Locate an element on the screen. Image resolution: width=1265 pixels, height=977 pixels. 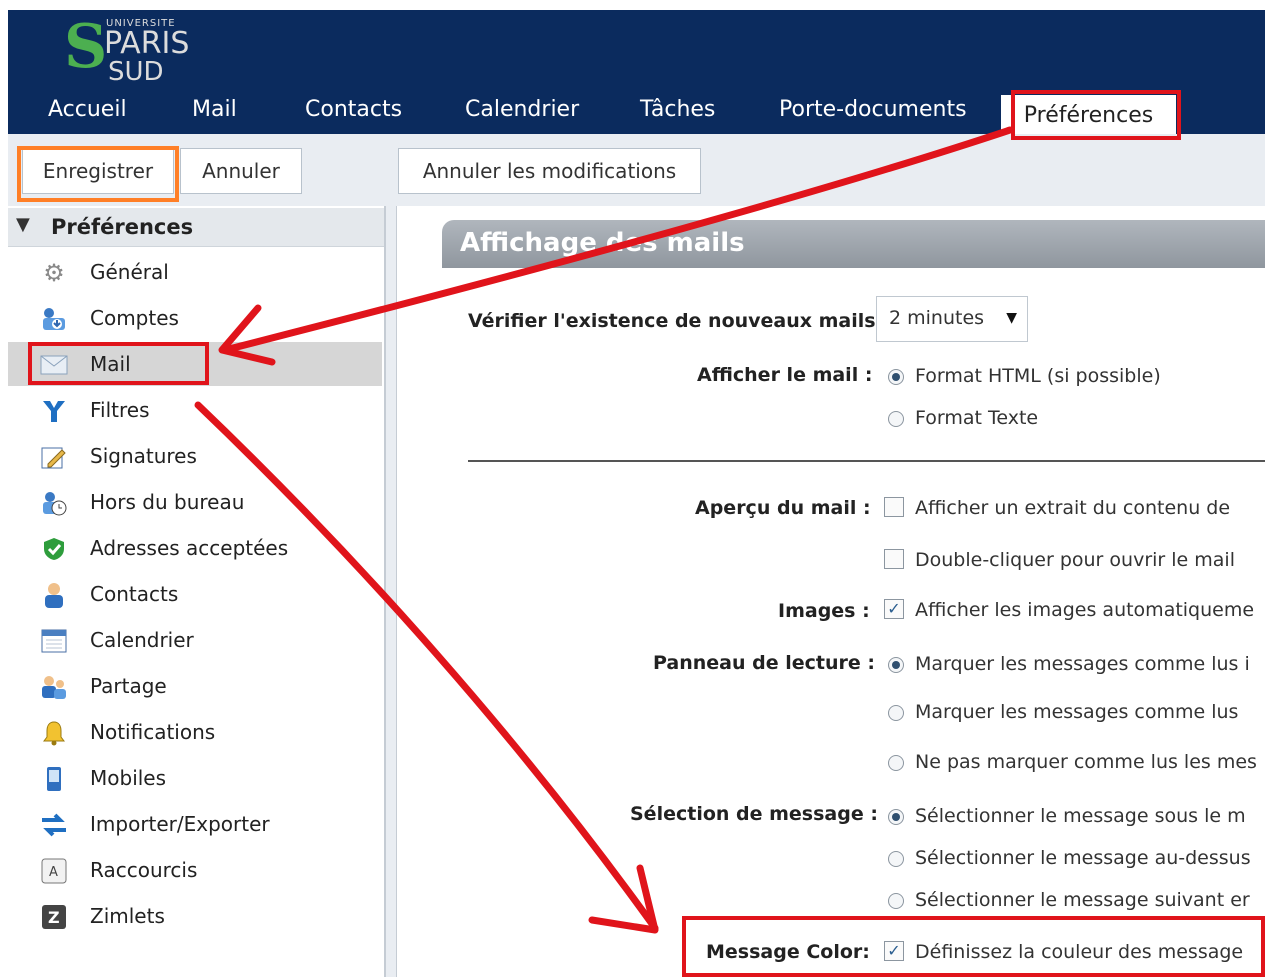
sidebar-item-adresses-acceptees: Adresses acceptées is located at coordinates (195, 548).